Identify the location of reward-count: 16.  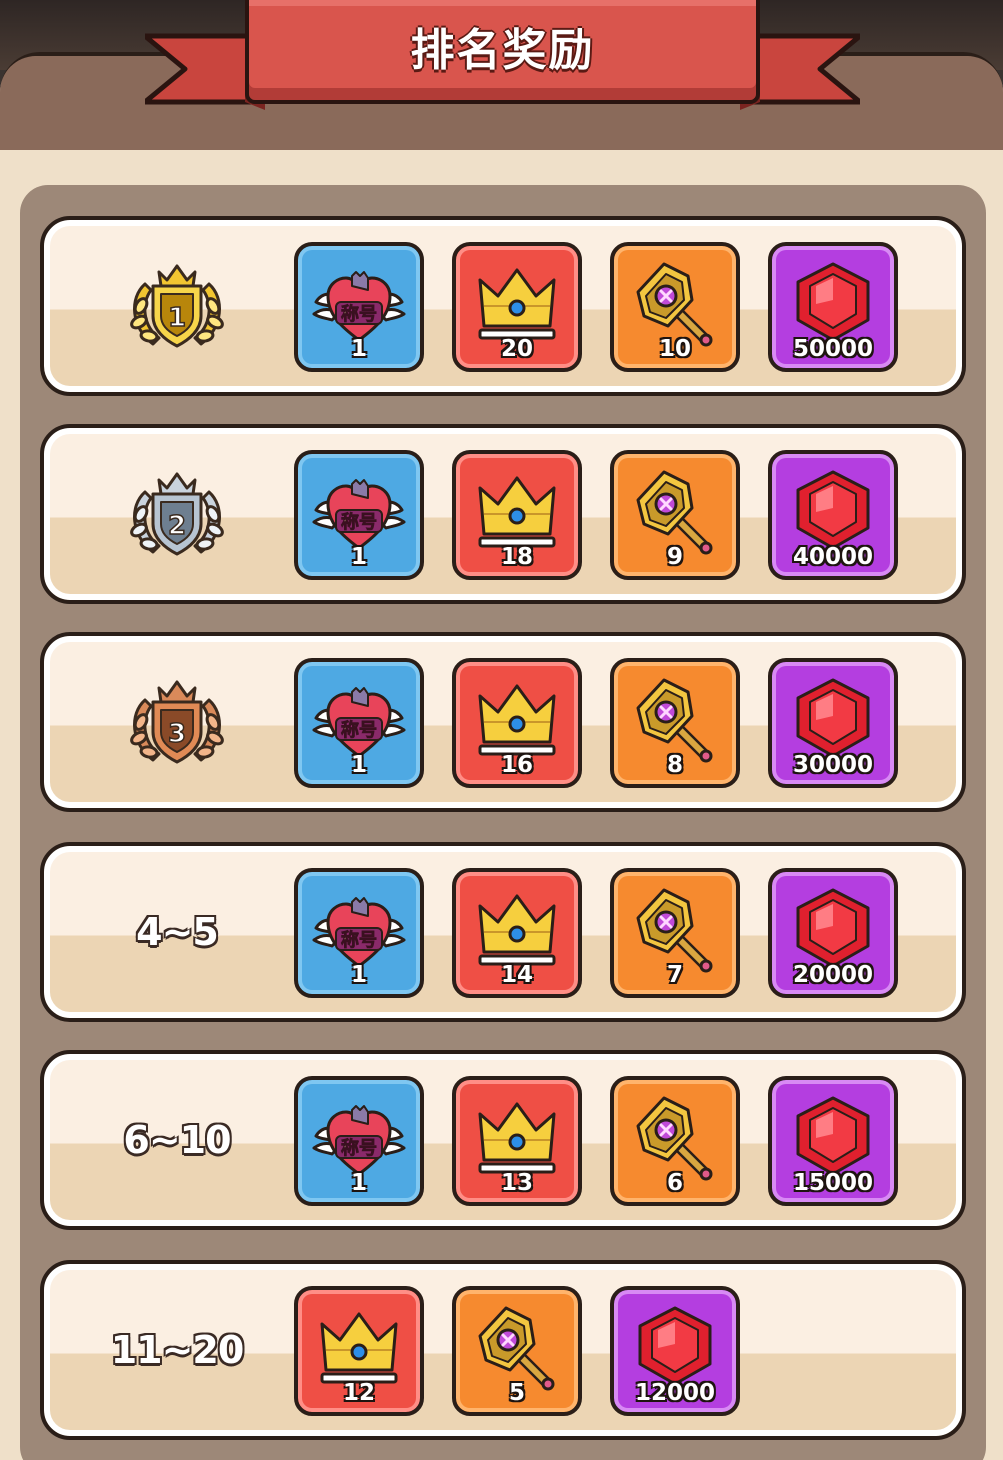
(516, 765).